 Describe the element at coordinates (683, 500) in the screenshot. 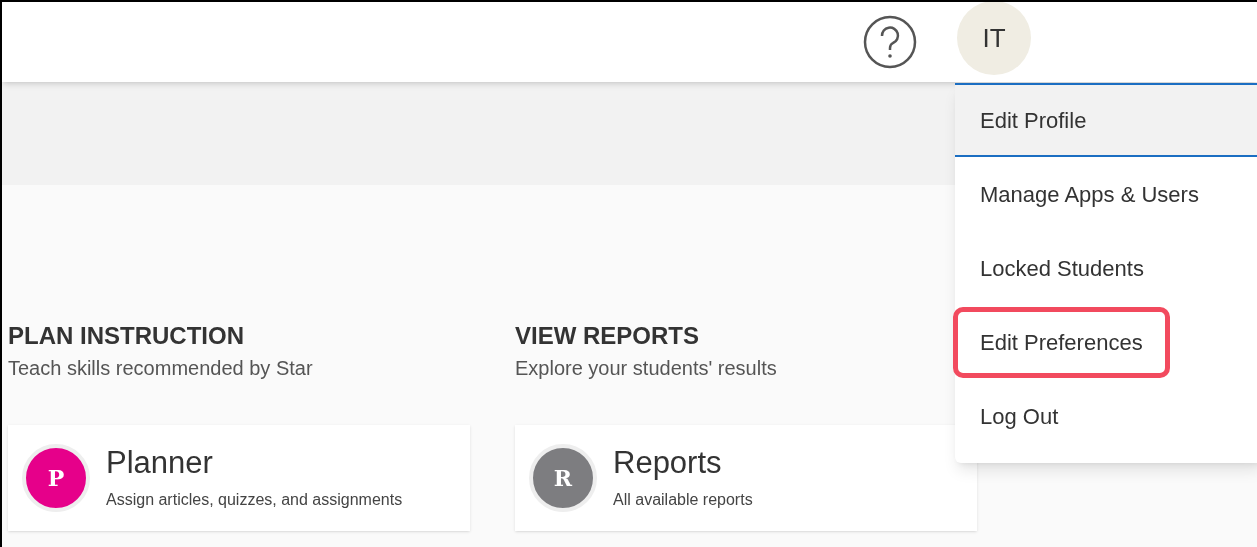

I see `app-description: All available reports` at that location.